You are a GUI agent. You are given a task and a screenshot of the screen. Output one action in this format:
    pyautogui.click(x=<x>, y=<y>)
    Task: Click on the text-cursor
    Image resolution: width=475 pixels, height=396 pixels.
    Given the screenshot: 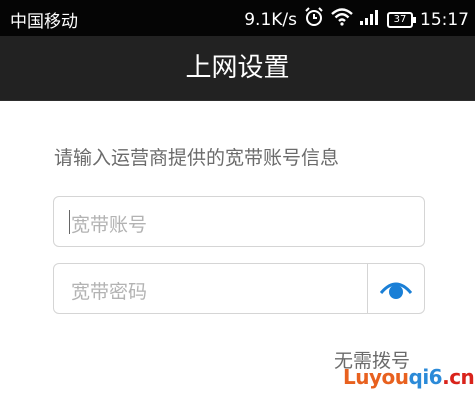 What is the action you would take?
    pyautogui.click(x=69, y=222)
    